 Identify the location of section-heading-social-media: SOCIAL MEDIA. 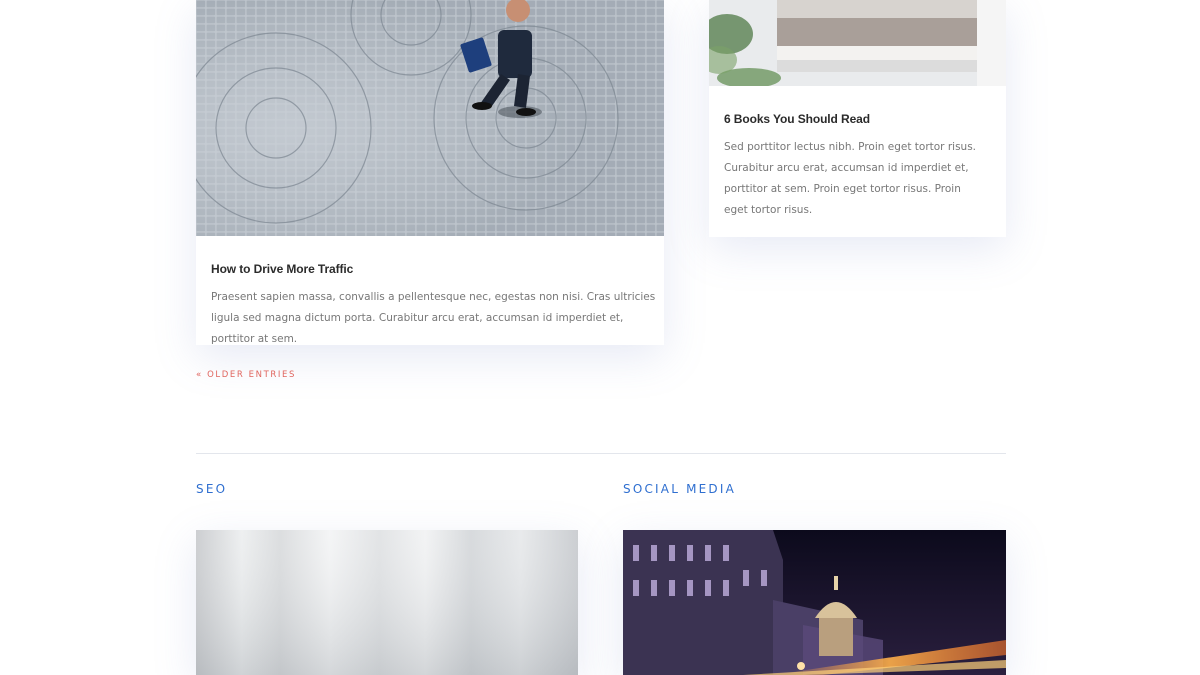
(680, 489).